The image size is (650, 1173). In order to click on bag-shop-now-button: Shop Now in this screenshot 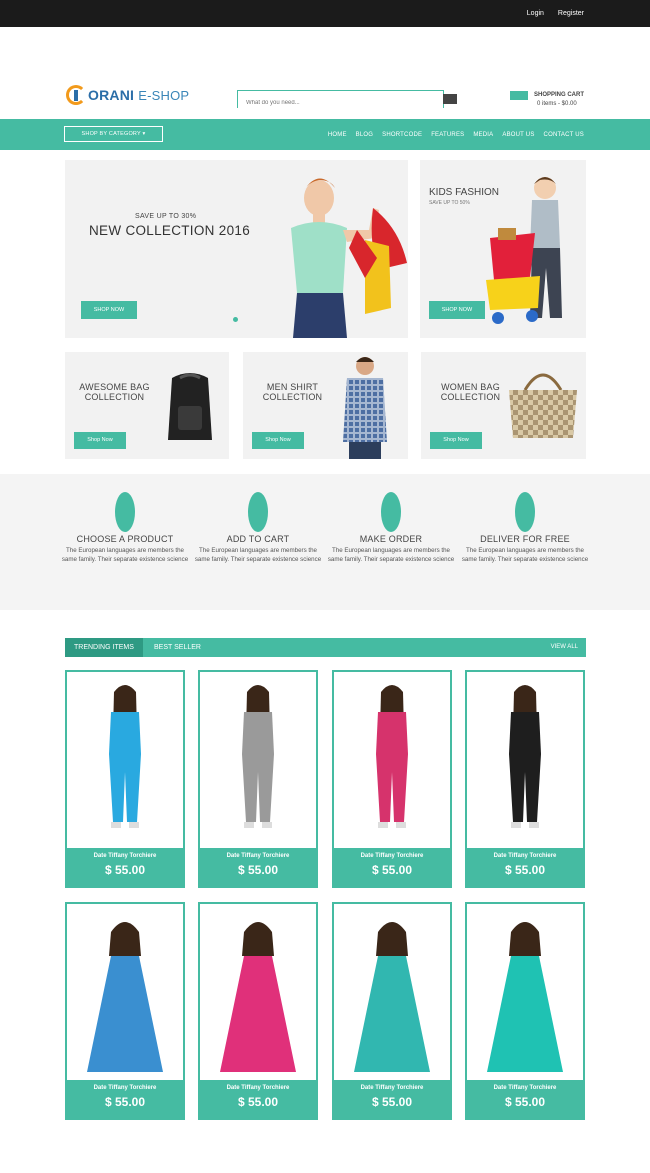, I will do `click(100, 440)`.